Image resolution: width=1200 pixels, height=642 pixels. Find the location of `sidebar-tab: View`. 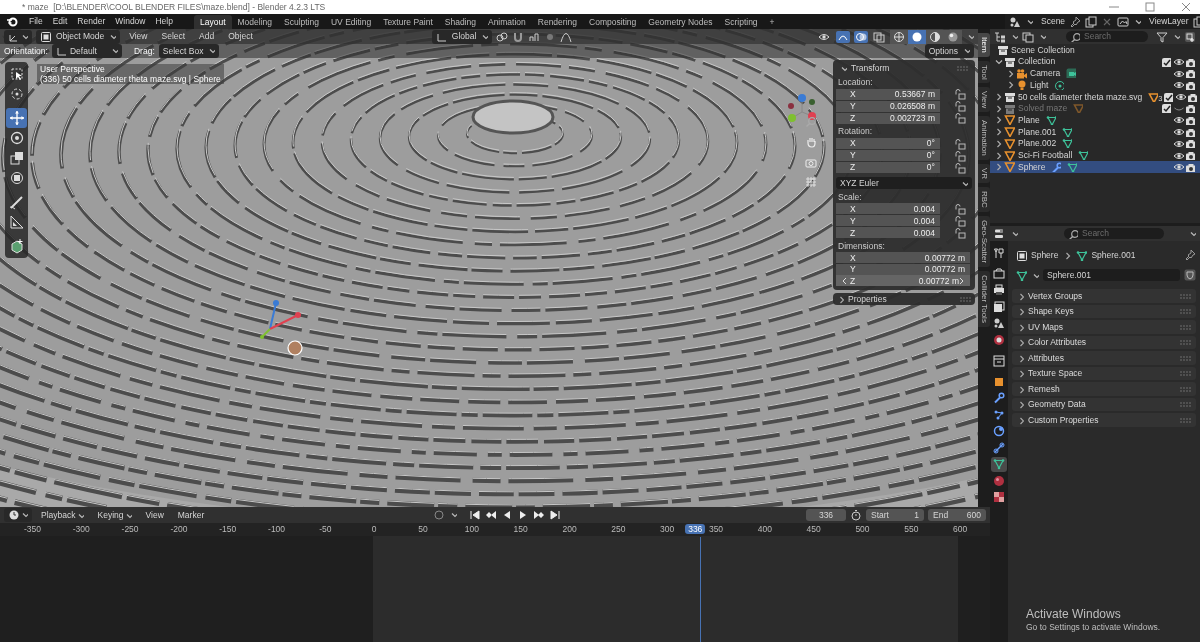

sidebar-tab: View is located at coordinates (984, 100).